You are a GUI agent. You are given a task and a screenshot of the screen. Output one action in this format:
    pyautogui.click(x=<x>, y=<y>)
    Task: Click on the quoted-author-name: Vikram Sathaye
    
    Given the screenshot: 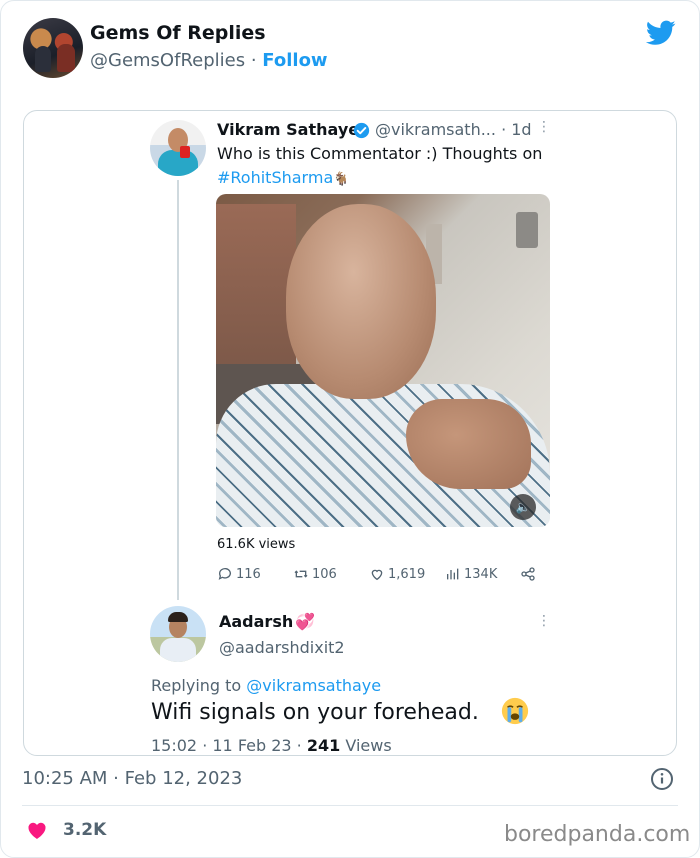 What is the action you would take?
    pyautogui.click(x=288, y=129)
    